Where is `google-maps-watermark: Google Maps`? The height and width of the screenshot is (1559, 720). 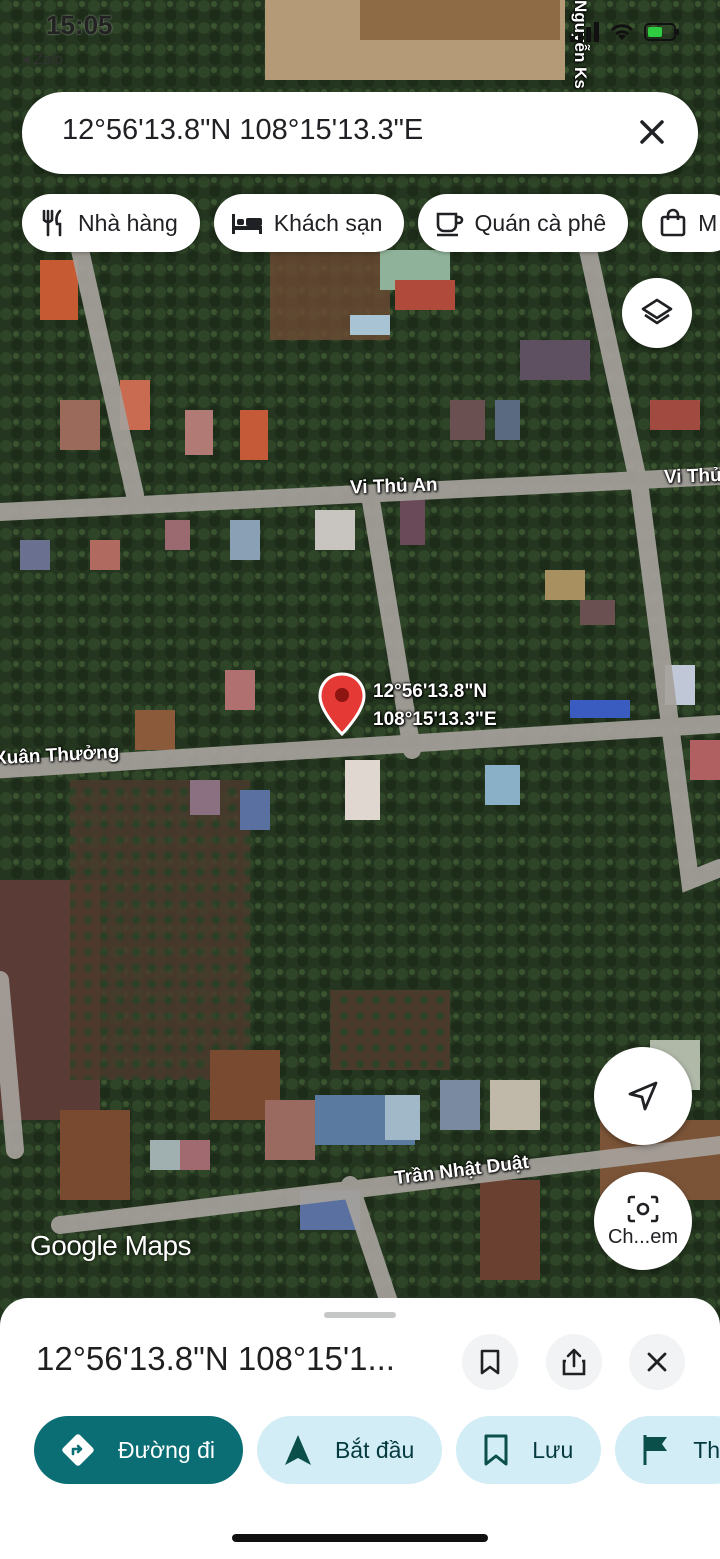
google-maps-watermark: Google Maps is located at coordinates (111, 1245).